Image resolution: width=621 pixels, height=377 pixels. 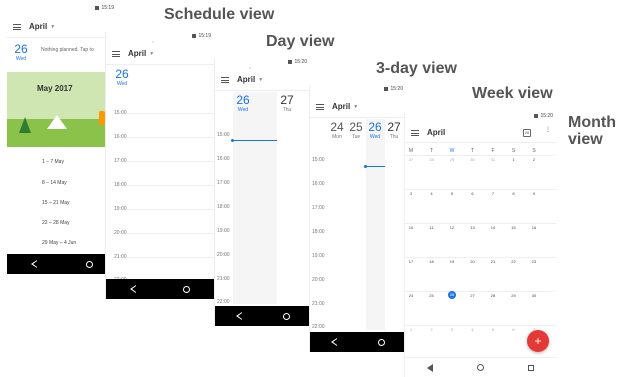 What do you see at coordinates (534, 193) in the screenshot?
I see `month-day-cell: 9` at bounding box center [534, 193].